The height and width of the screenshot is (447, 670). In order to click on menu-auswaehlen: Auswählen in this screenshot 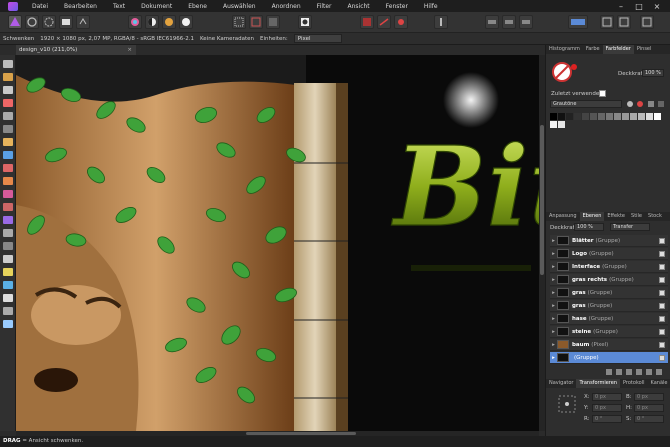, I will do `click(239, 6)`.